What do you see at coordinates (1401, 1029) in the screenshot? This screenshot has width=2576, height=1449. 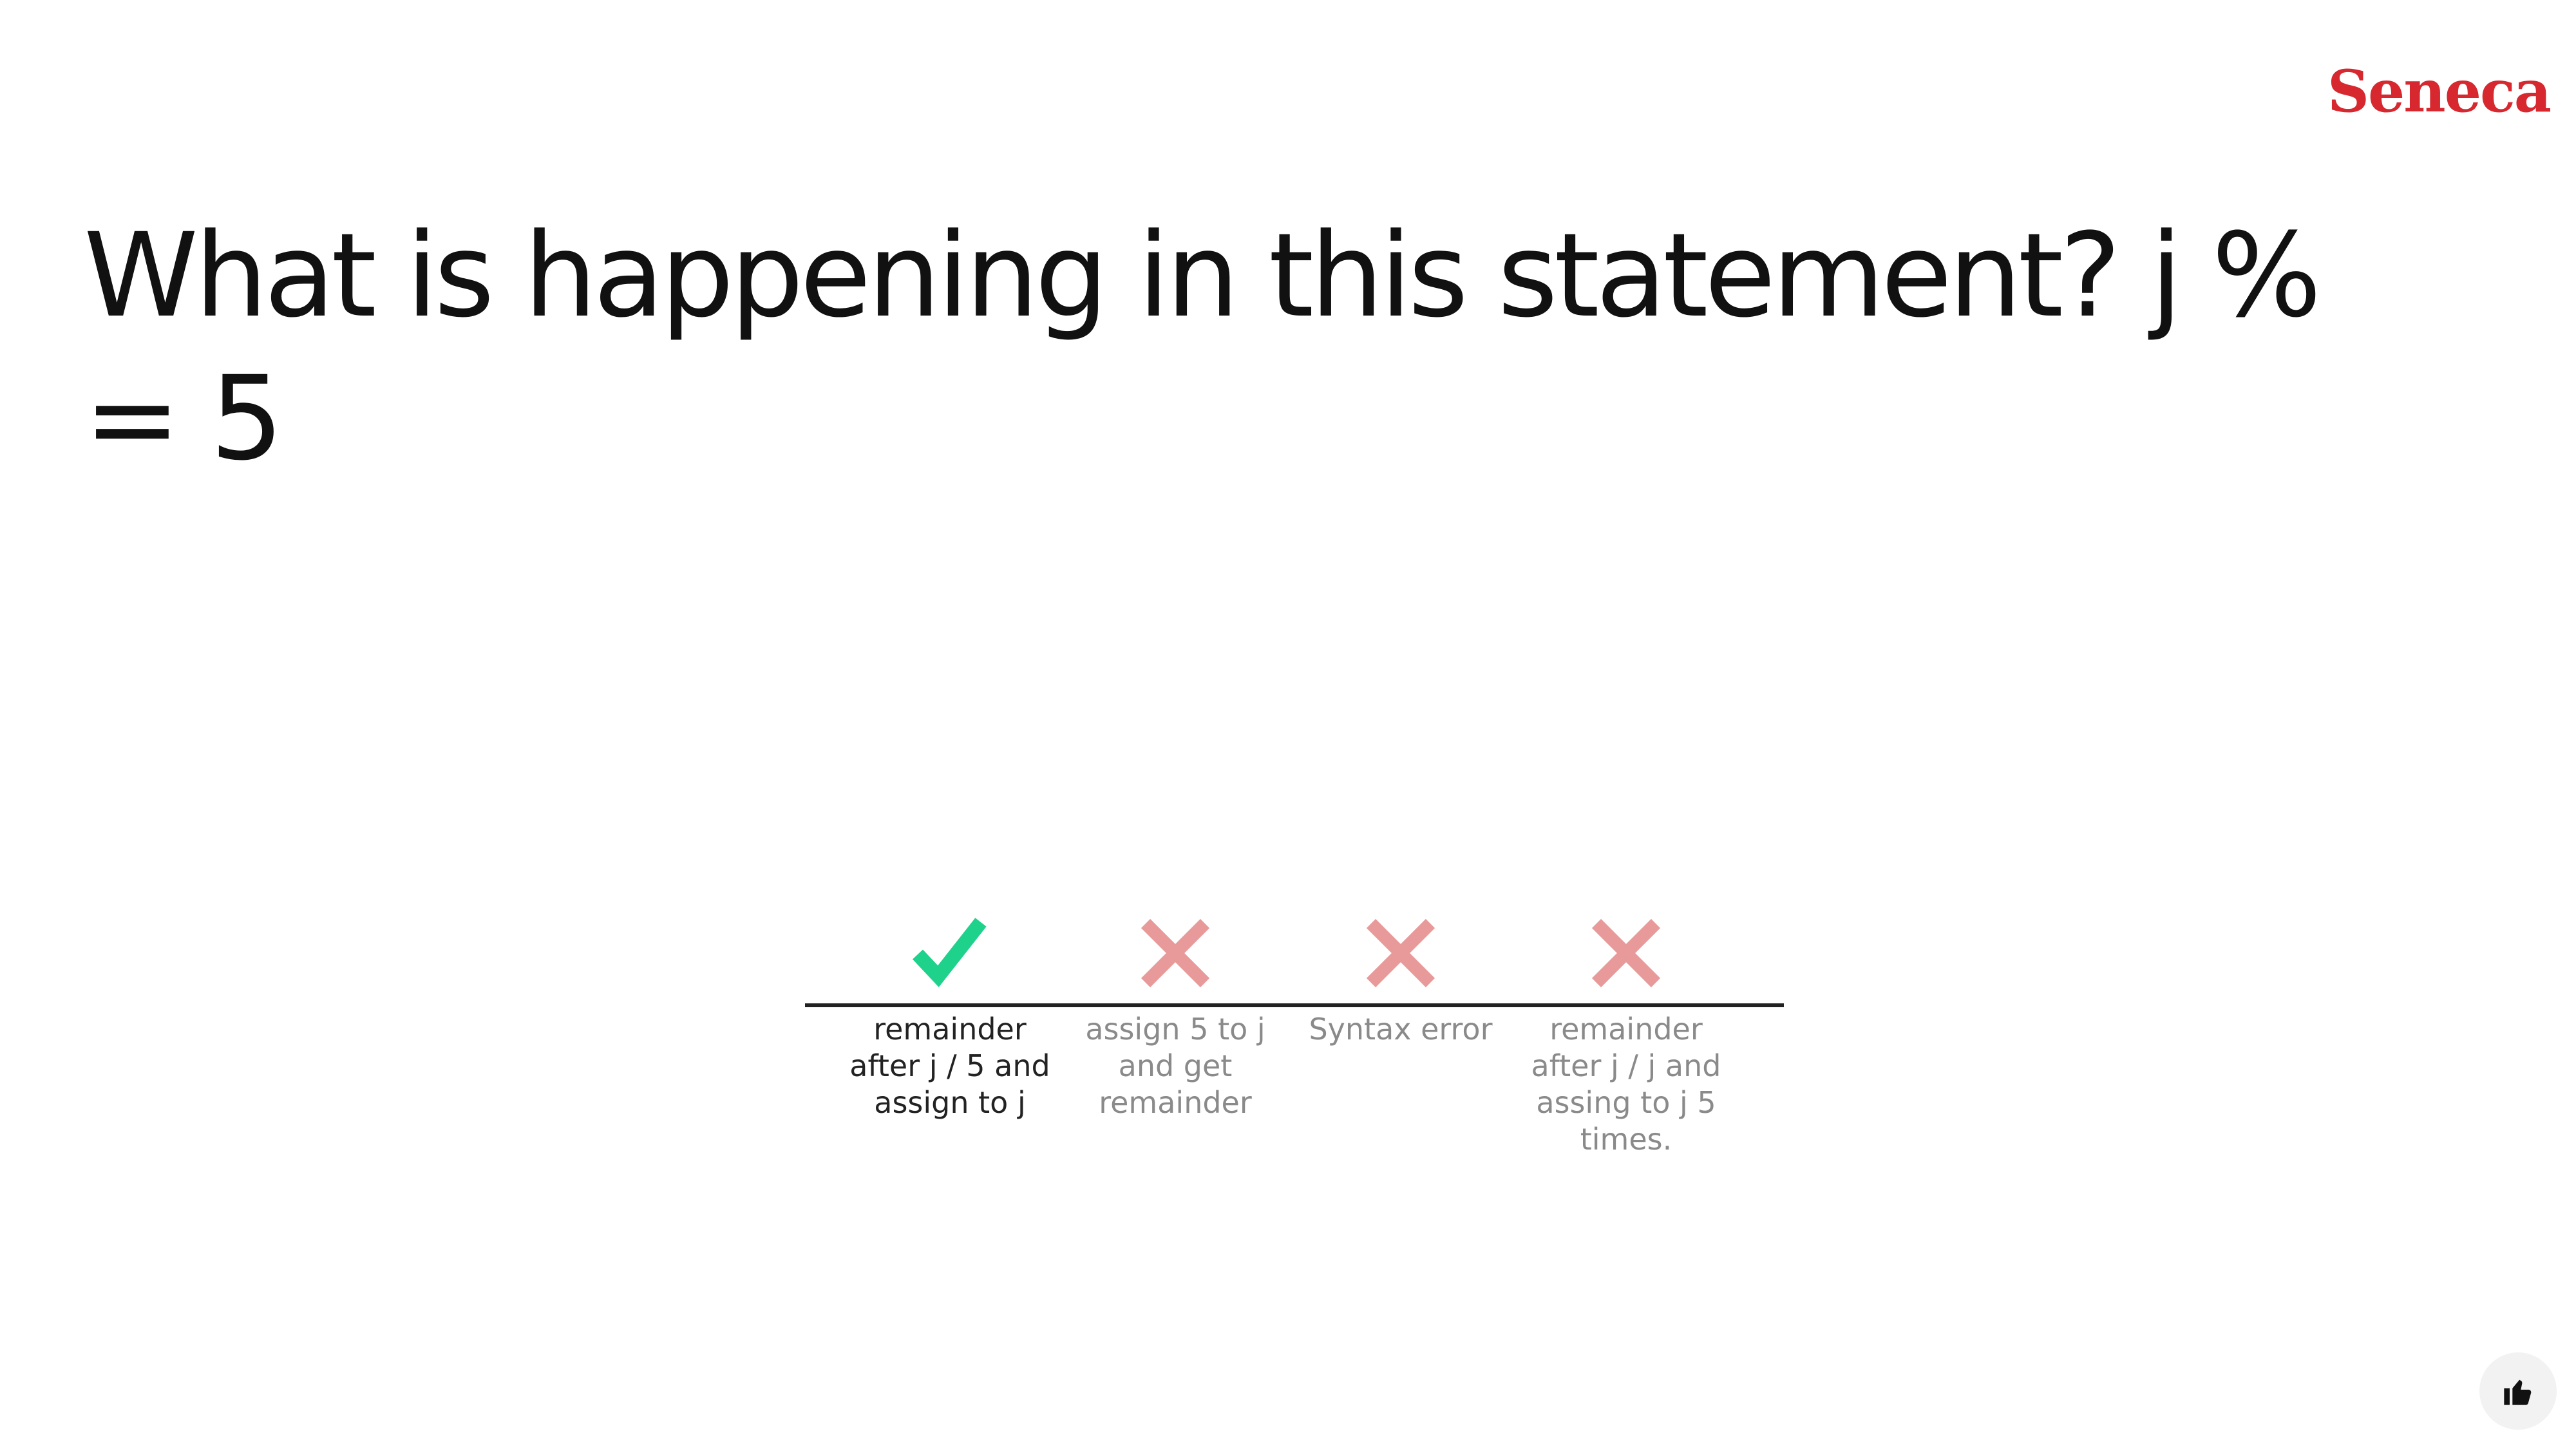 I see `option-label: Syntax error` at bounding box center [1401, 1029].